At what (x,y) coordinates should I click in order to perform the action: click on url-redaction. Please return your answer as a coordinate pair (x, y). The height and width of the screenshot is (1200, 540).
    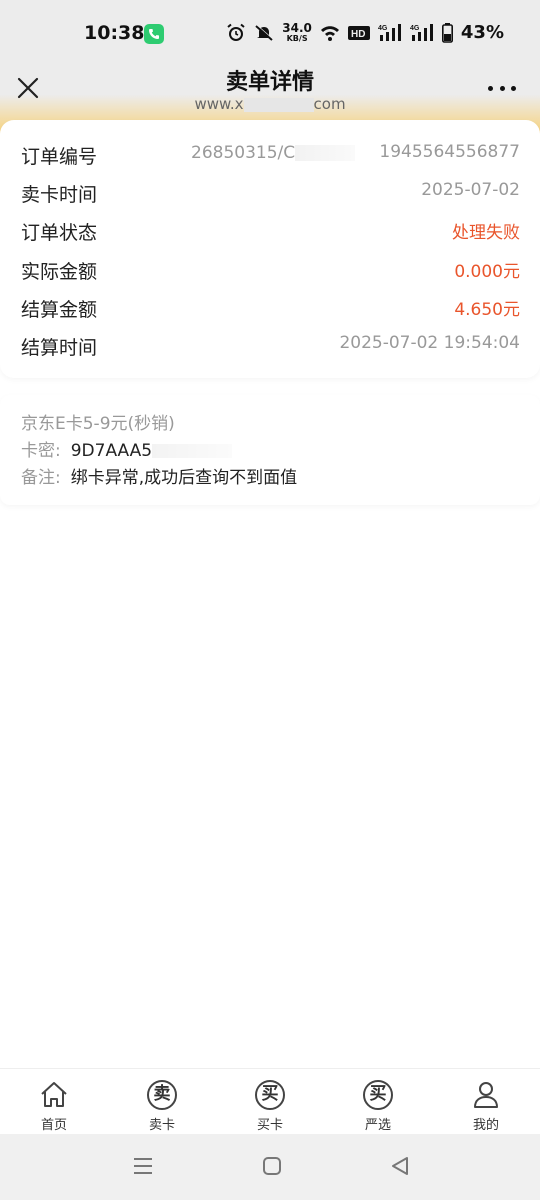
    Looking at the image, I should click on (278, 104).